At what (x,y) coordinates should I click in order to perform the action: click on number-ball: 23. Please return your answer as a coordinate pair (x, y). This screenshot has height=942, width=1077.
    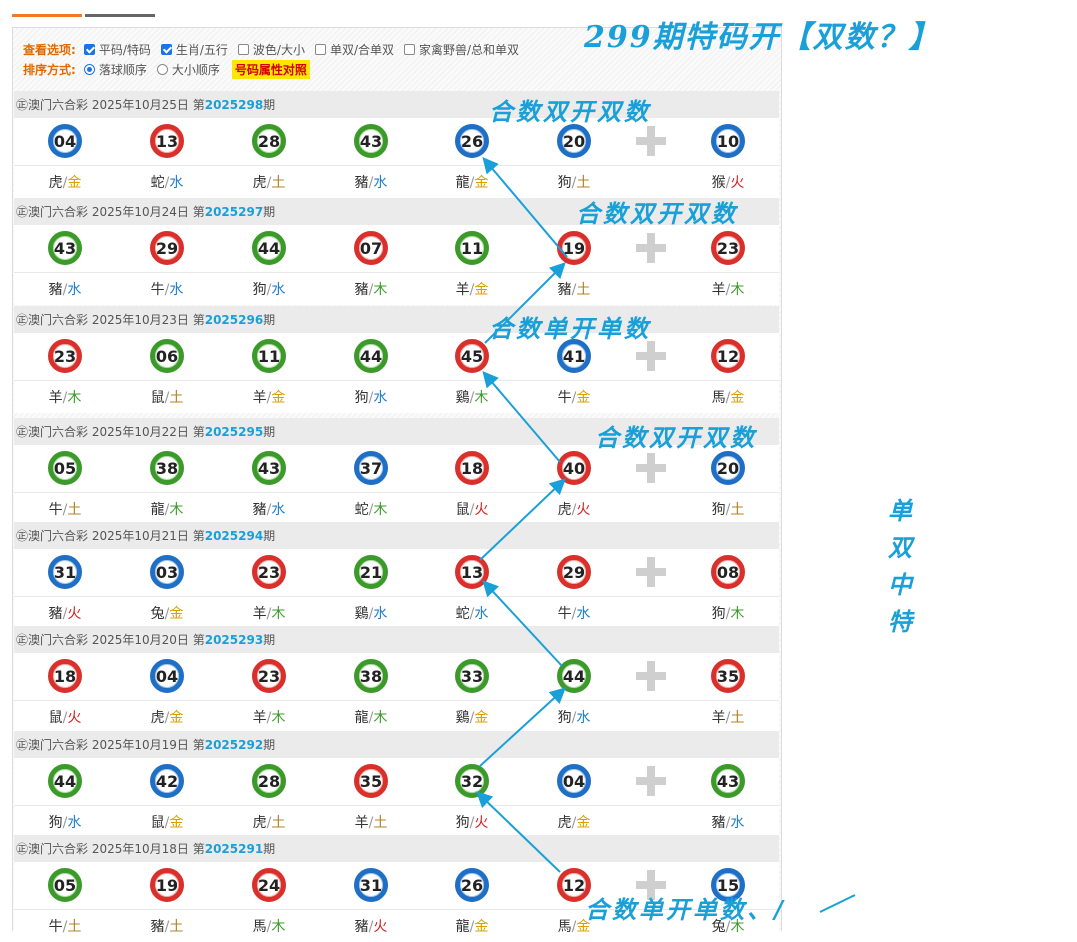
    Looking at the image, I should click on (269, 676).